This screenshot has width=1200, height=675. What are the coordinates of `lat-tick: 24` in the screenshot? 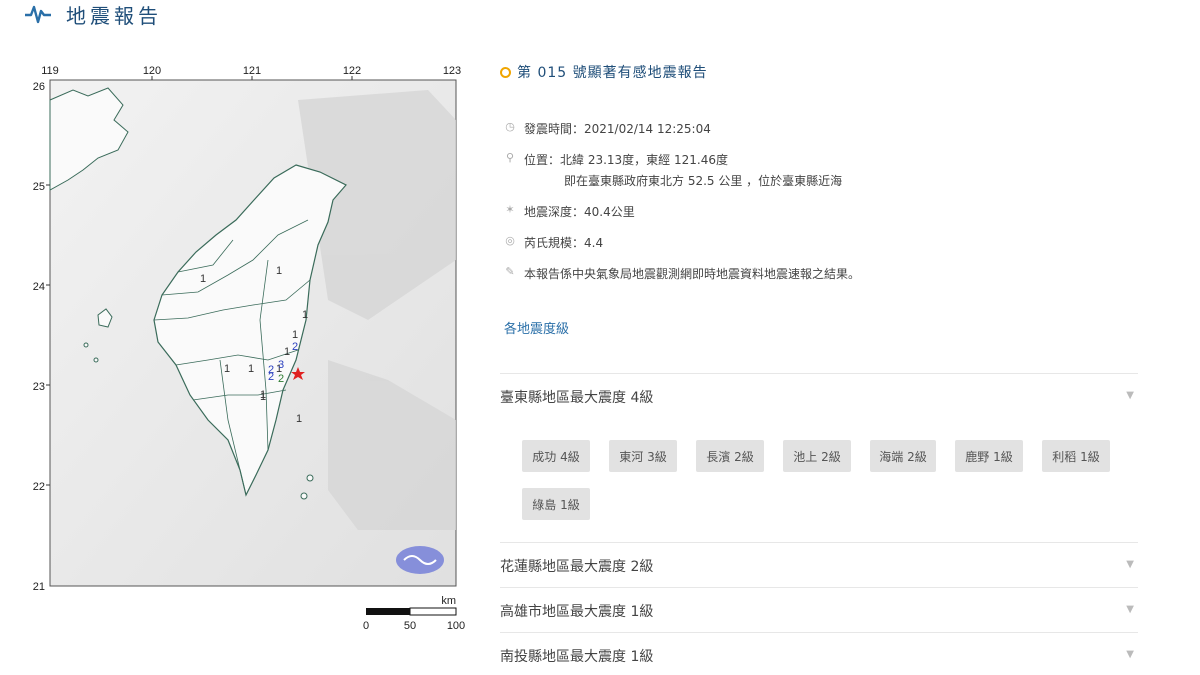 It's located at (39, 287).